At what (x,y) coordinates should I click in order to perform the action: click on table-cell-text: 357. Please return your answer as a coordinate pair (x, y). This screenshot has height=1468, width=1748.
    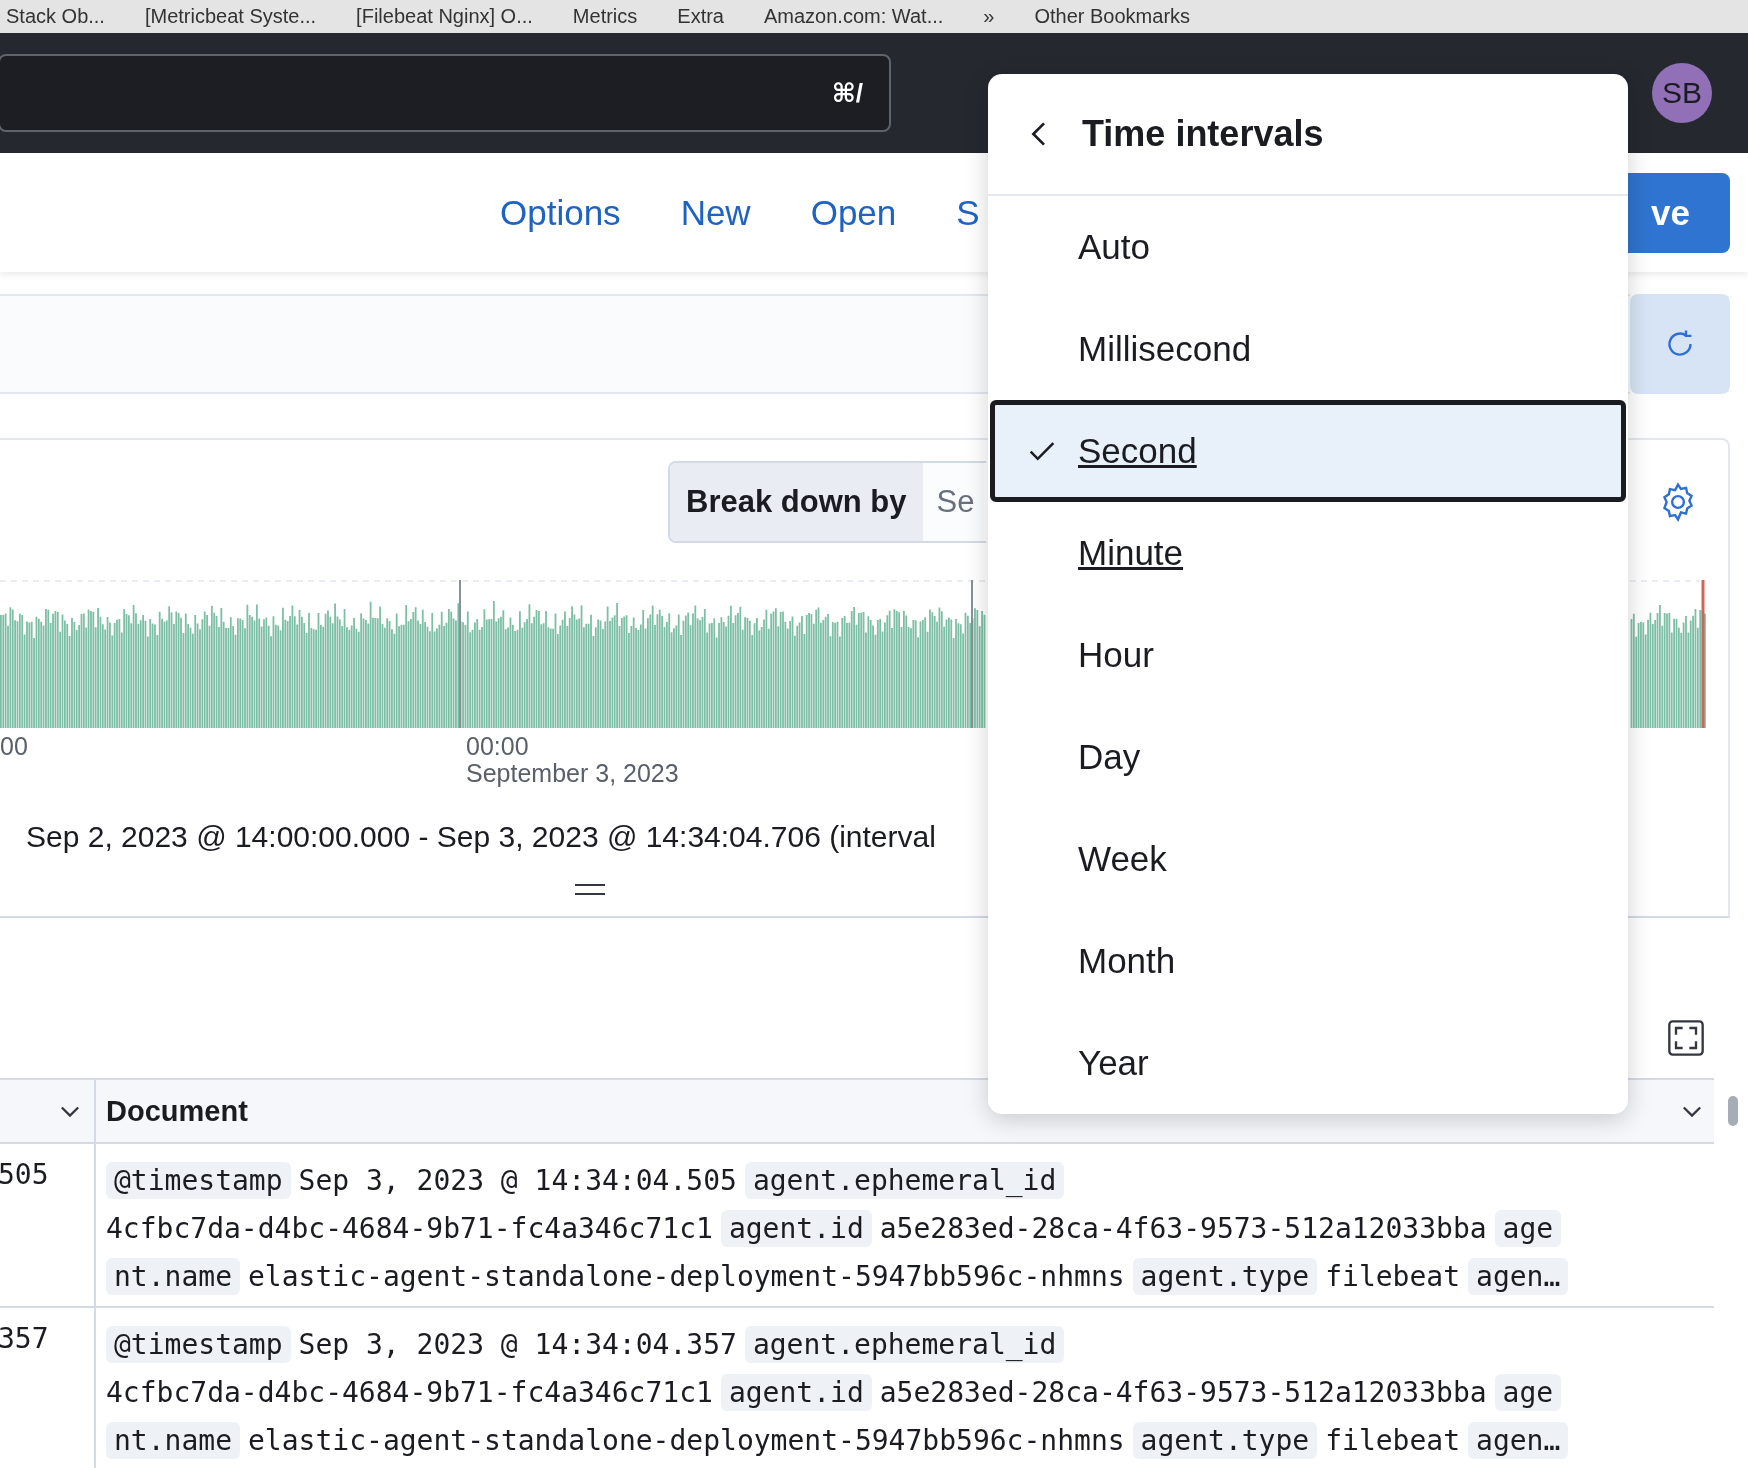
    Looking at the image, I should click on (24, 1339).